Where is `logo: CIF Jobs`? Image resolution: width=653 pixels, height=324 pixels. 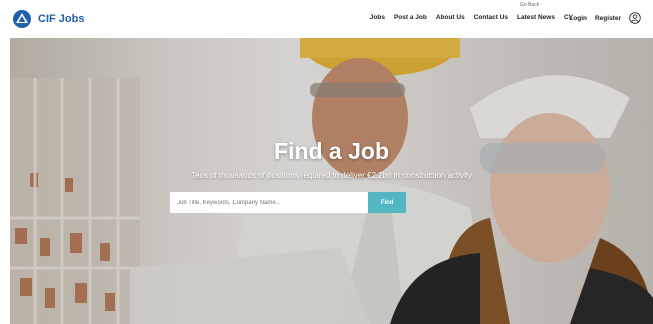 logo: CIF Jobs is located at coordinates (48, 19).